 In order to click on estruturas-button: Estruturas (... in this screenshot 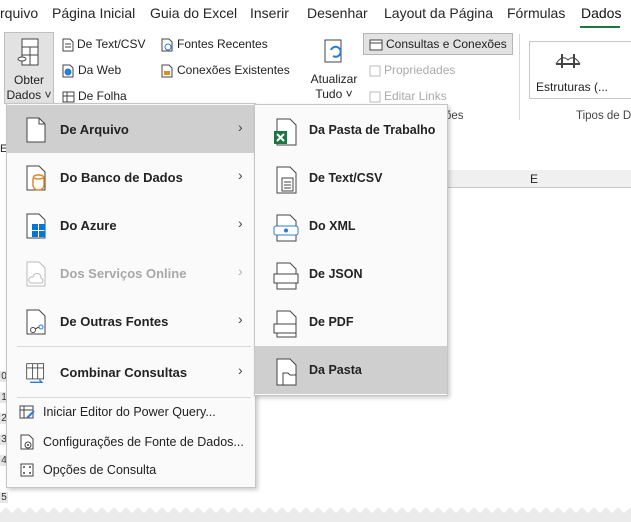, I will do `click(580, 70)`.